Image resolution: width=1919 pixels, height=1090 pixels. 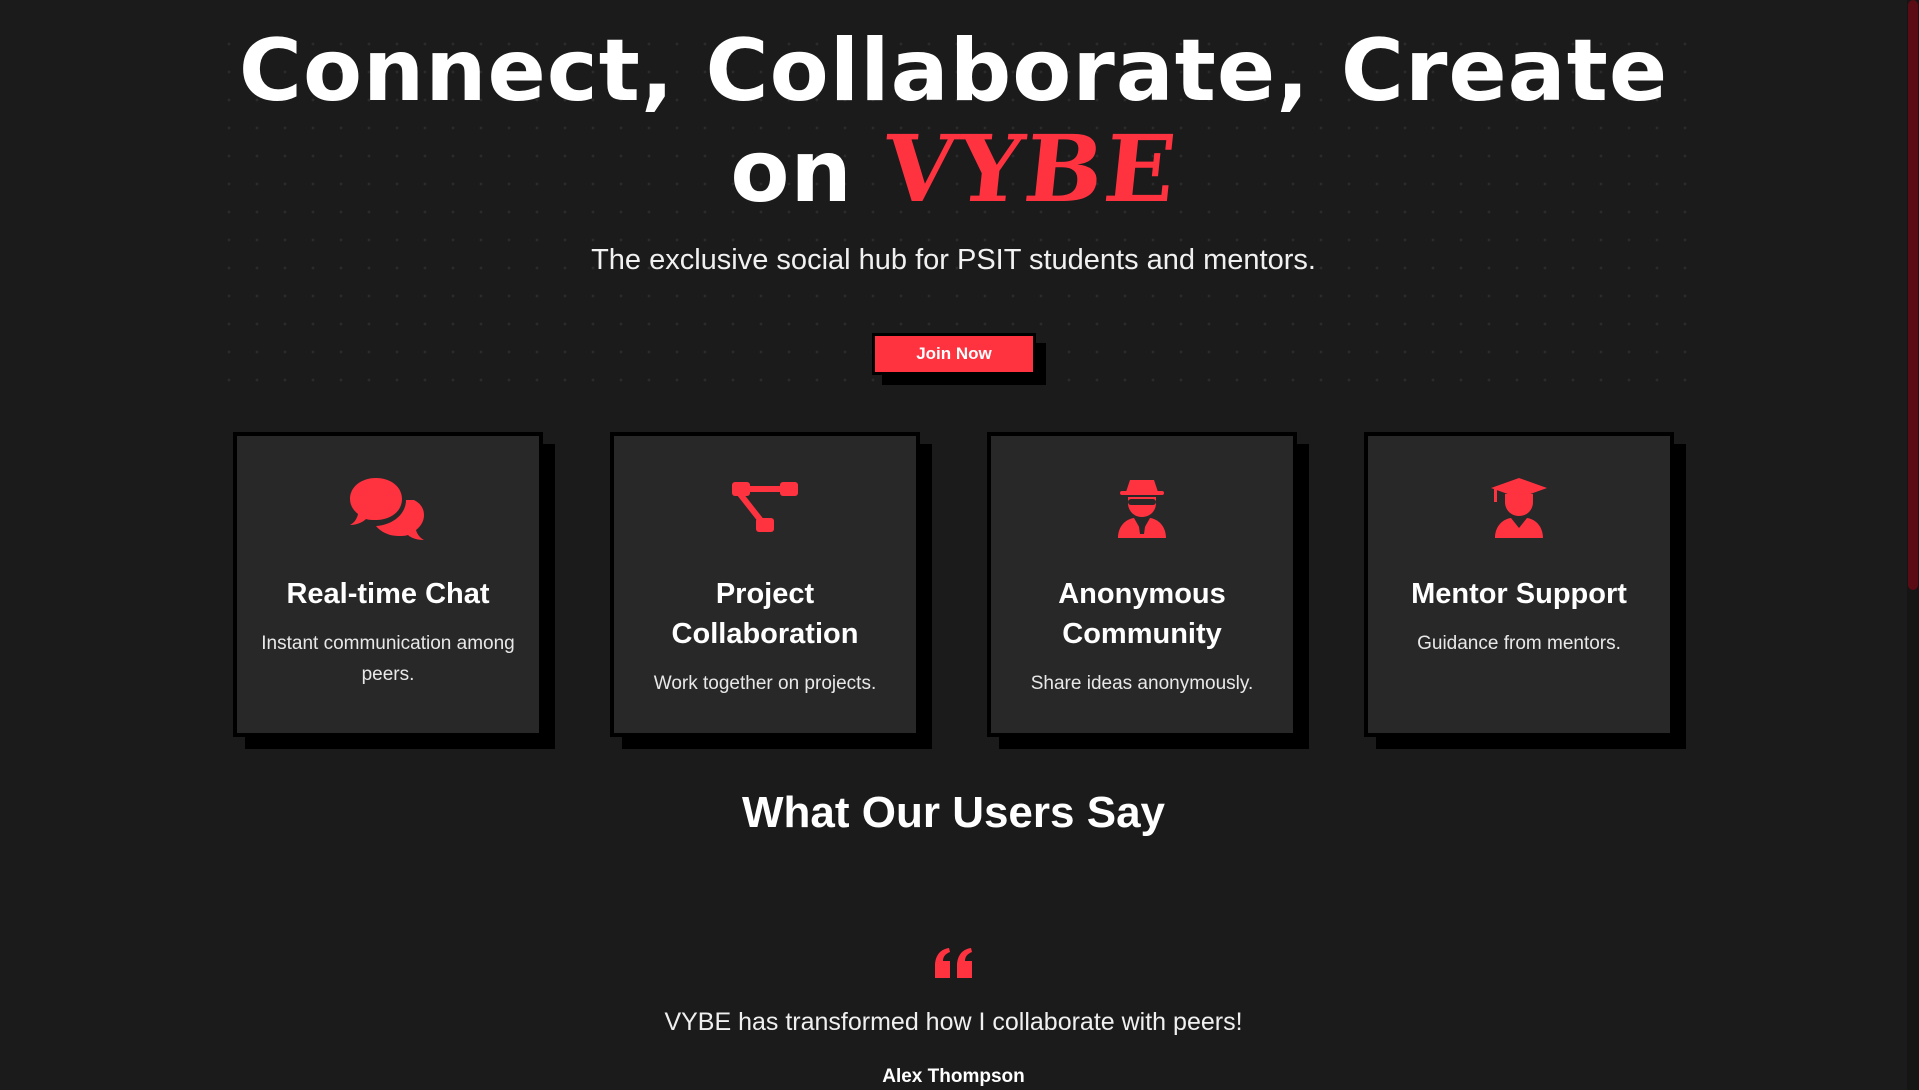 I want to click on feature-title: Anonymous Community, so click(x=1142, y=614).